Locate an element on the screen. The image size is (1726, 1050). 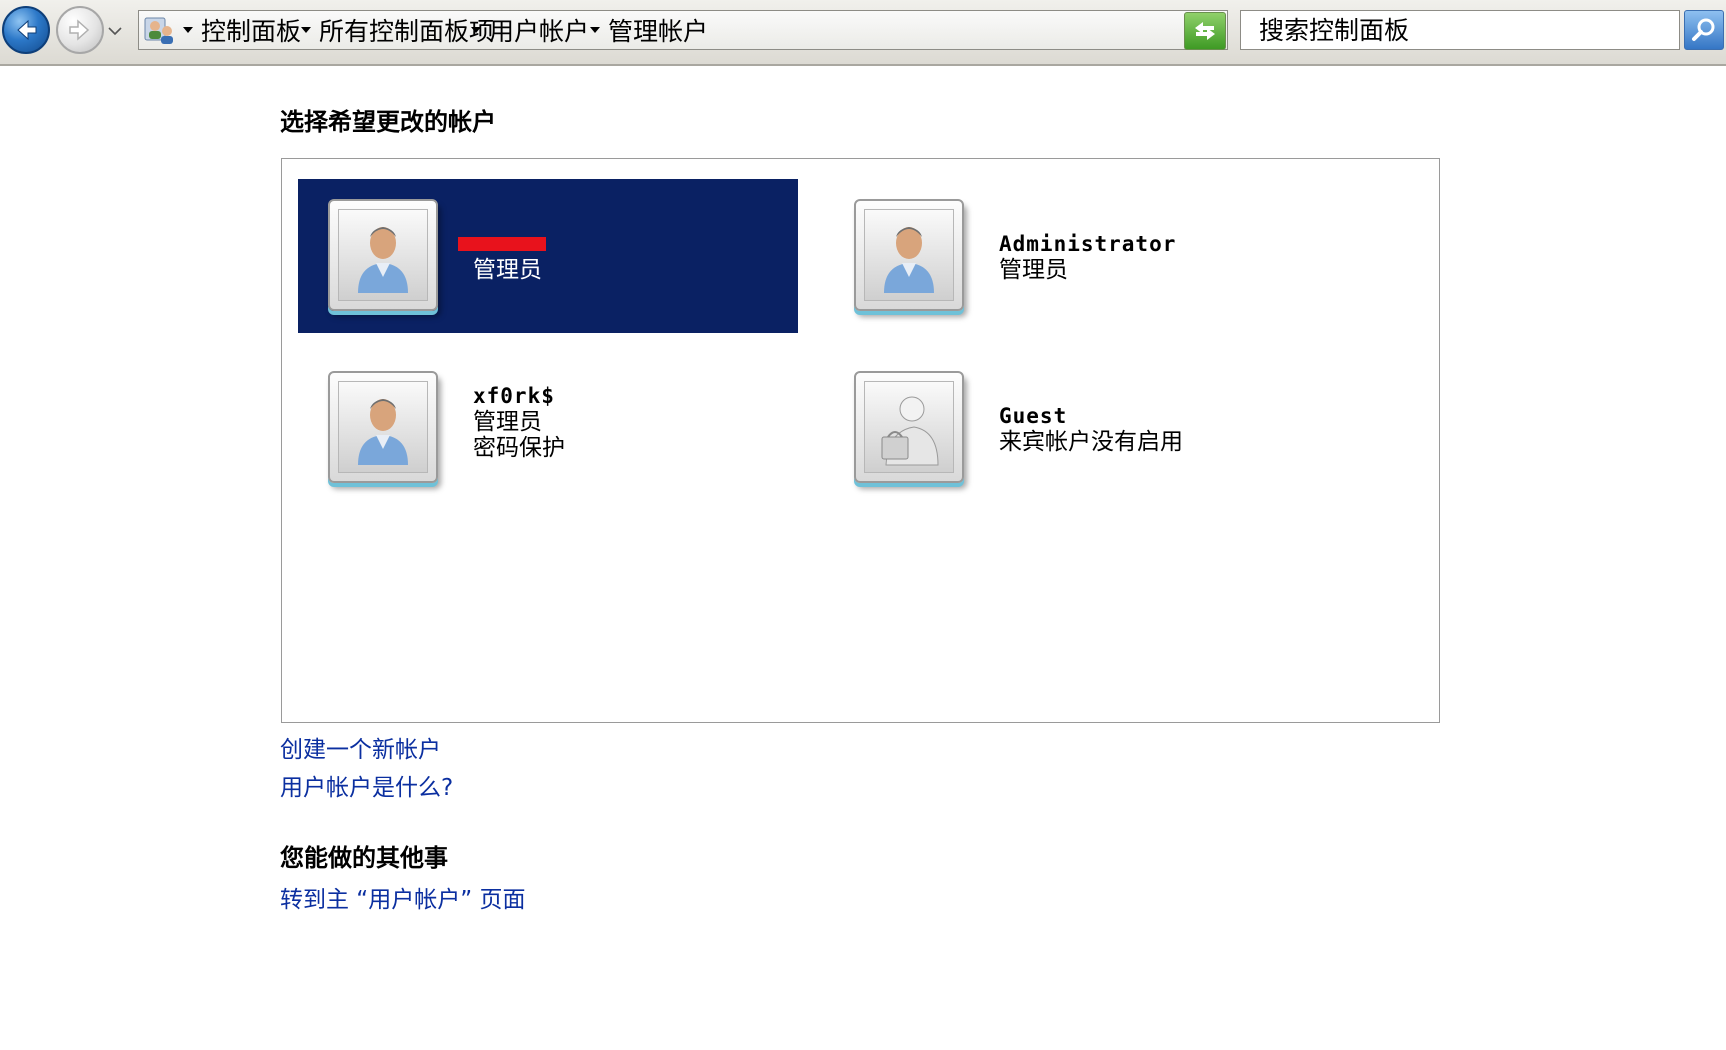
breadcrumb-control-panel: 控制面板 is located at coordinates (251, 30).